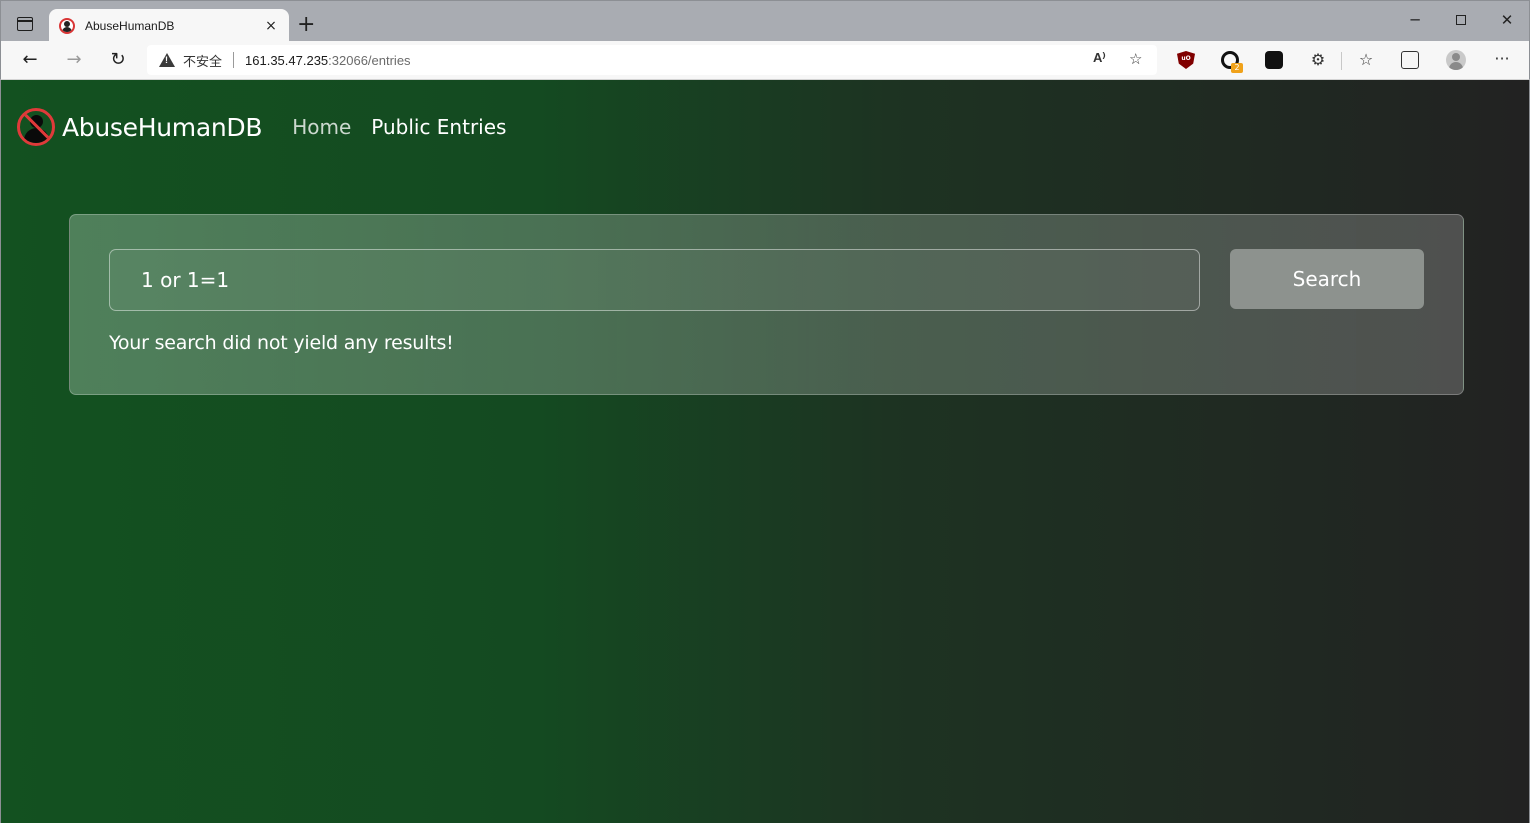 The image size is (1530, 823). Describe the element at coordinates (1410, 60) in the screenshot. I see `collections-icon` at that location.